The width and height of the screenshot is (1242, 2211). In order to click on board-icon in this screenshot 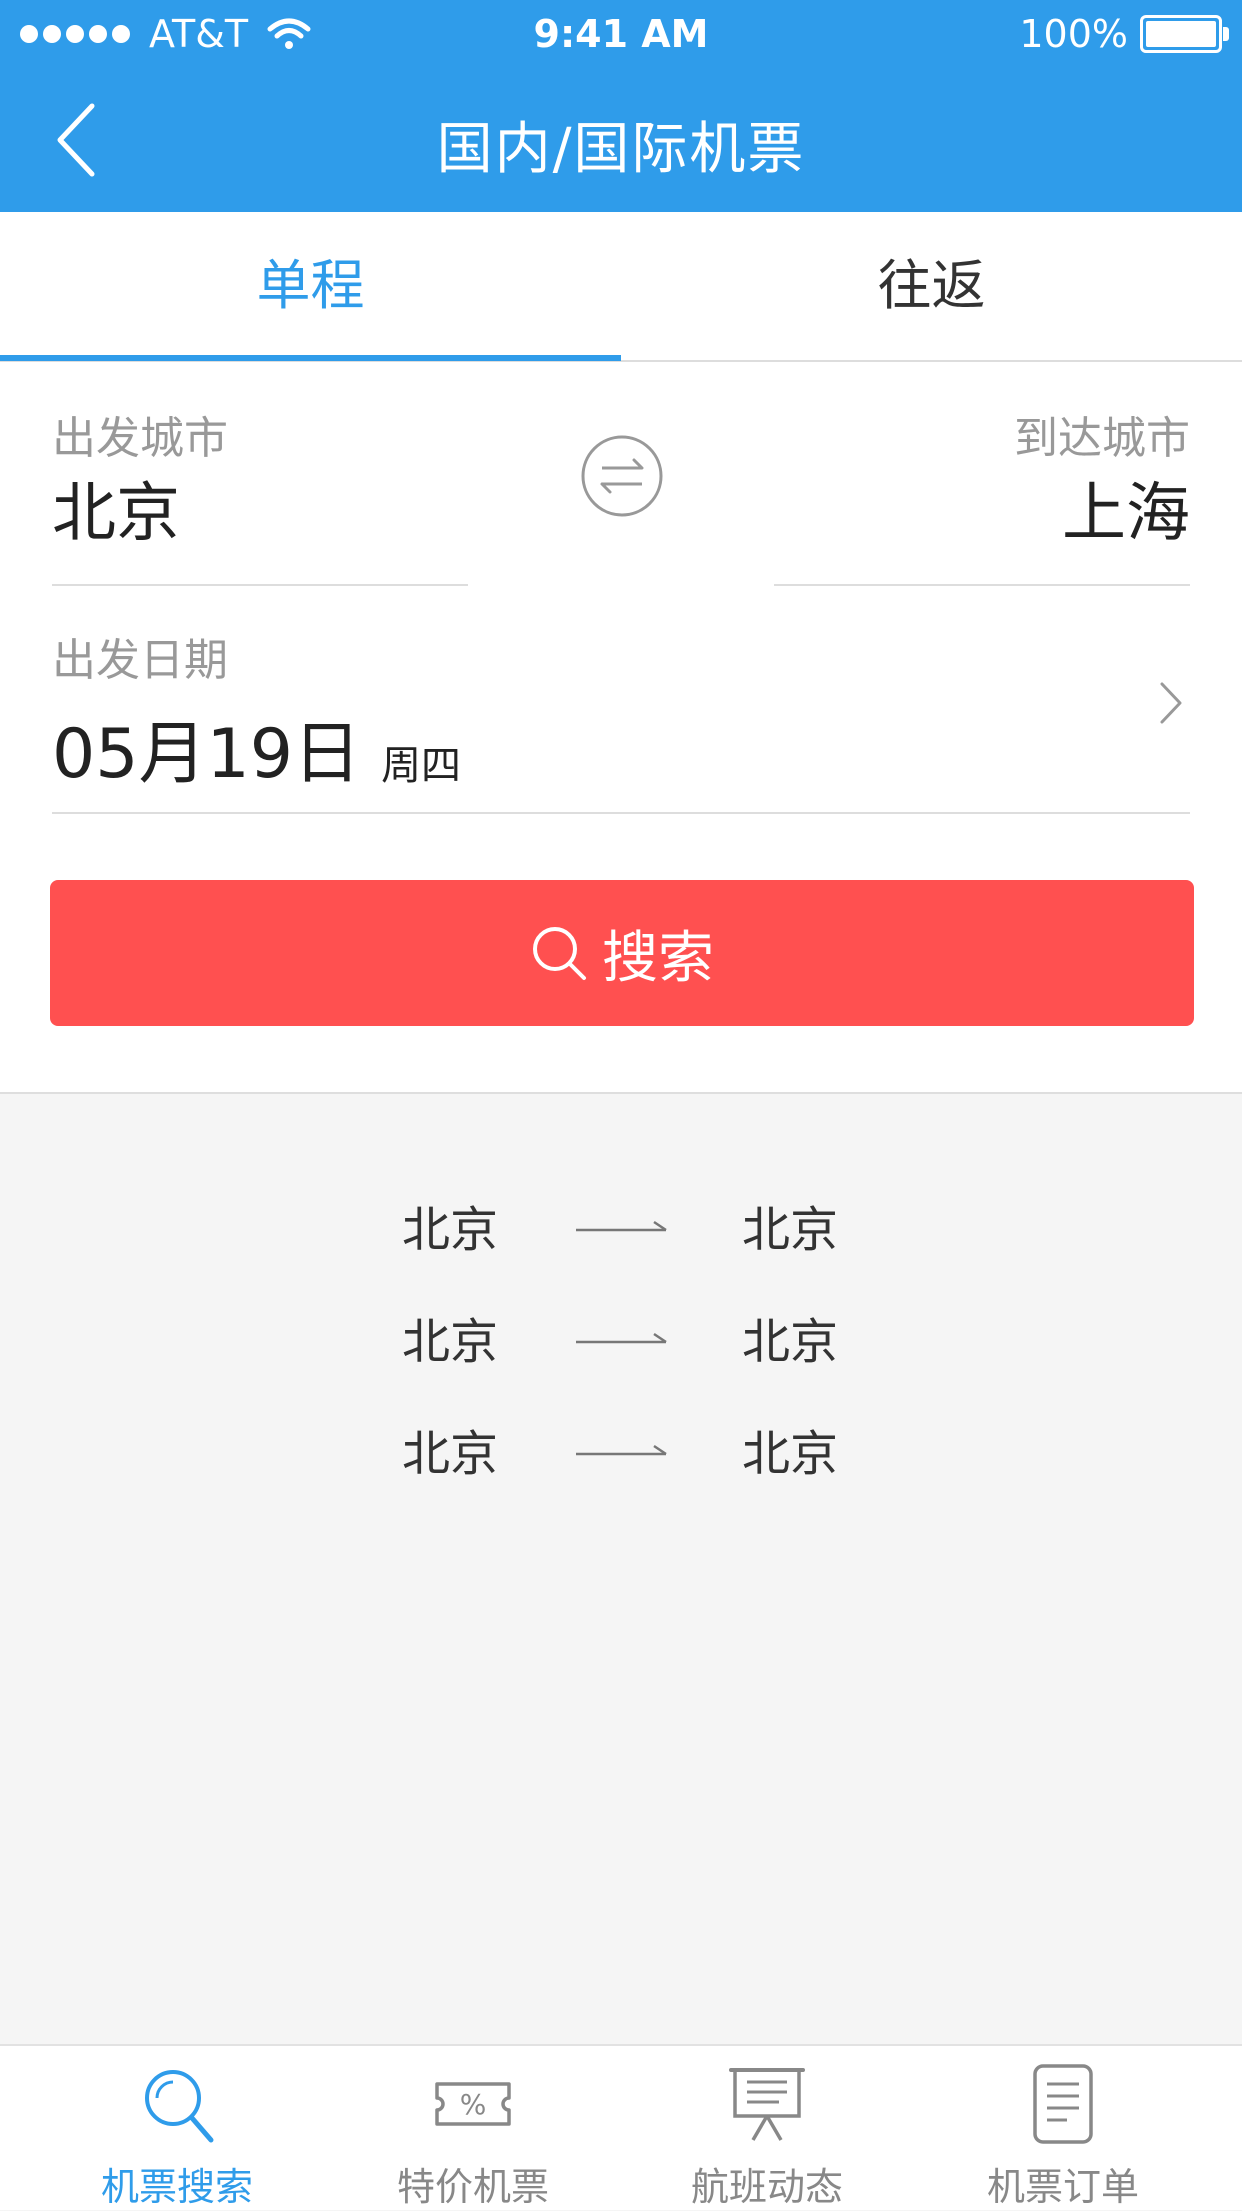, I will do `click(767, 2104)`.